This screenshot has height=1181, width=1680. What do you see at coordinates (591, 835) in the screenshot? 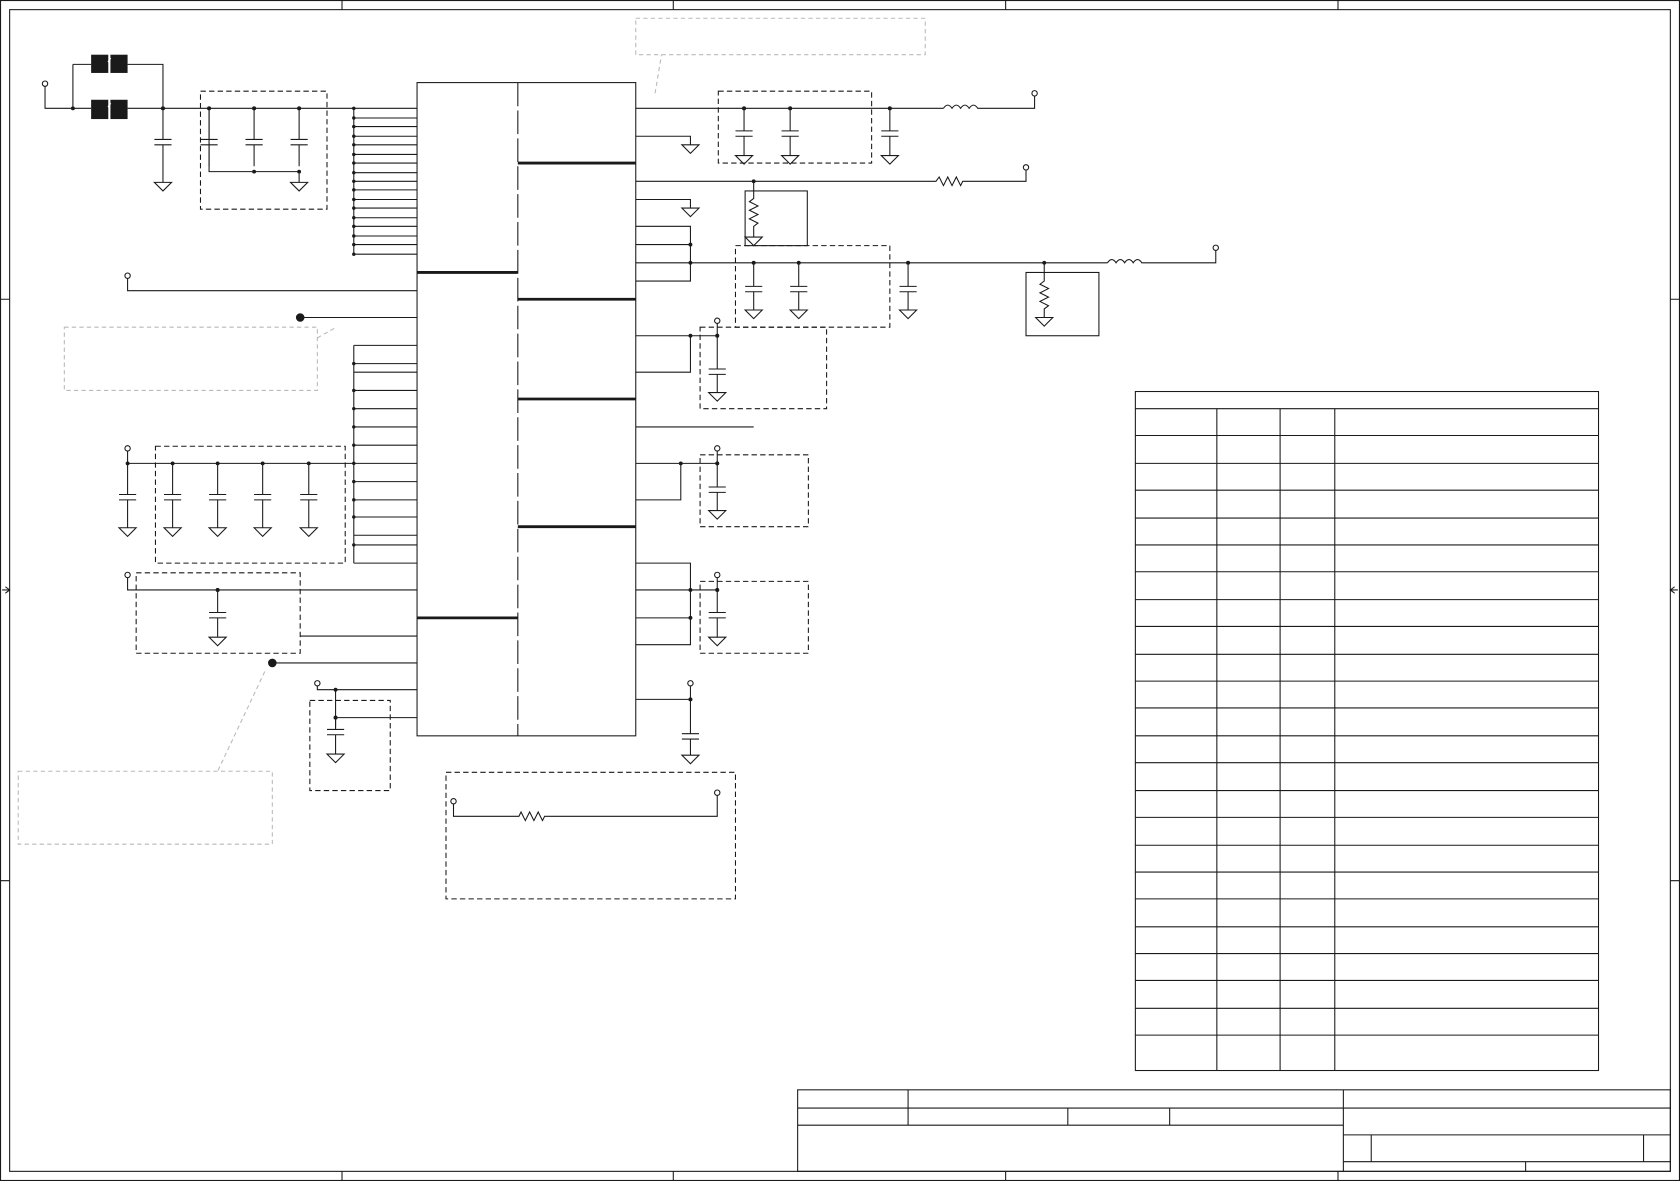
I see `bottom-resistor-block` at bounding box center [591, 835].